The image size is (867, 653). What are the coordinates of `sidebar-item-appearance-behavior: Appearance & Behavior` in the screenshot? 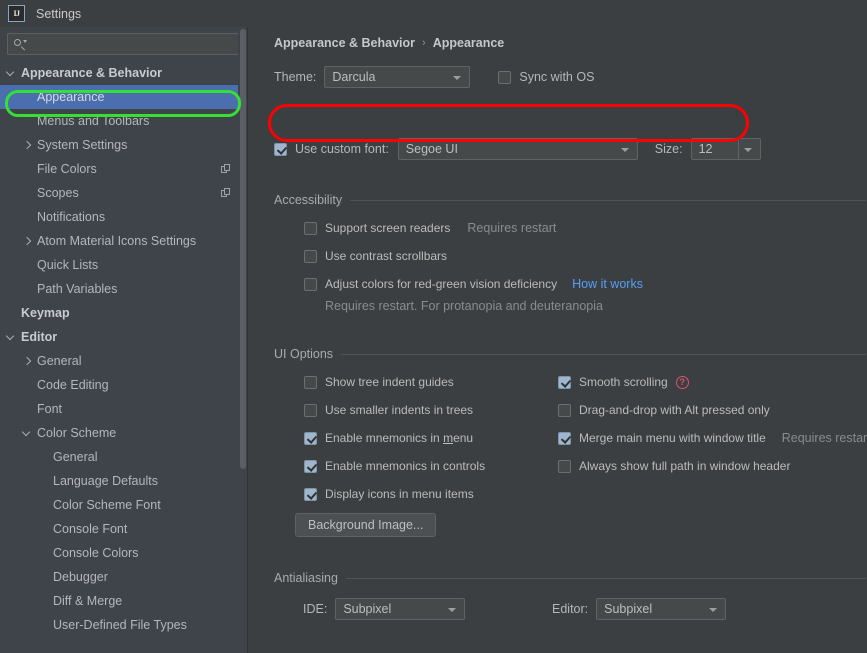 It's located at (124, 73).